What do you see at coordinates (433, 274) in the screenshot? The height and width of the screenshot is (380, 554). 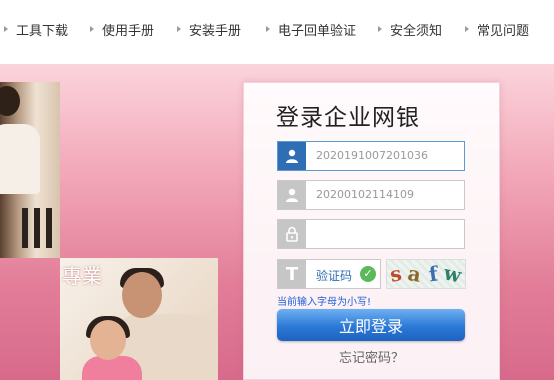 I see `captcha-char: f` at bounding box center [433, 274].